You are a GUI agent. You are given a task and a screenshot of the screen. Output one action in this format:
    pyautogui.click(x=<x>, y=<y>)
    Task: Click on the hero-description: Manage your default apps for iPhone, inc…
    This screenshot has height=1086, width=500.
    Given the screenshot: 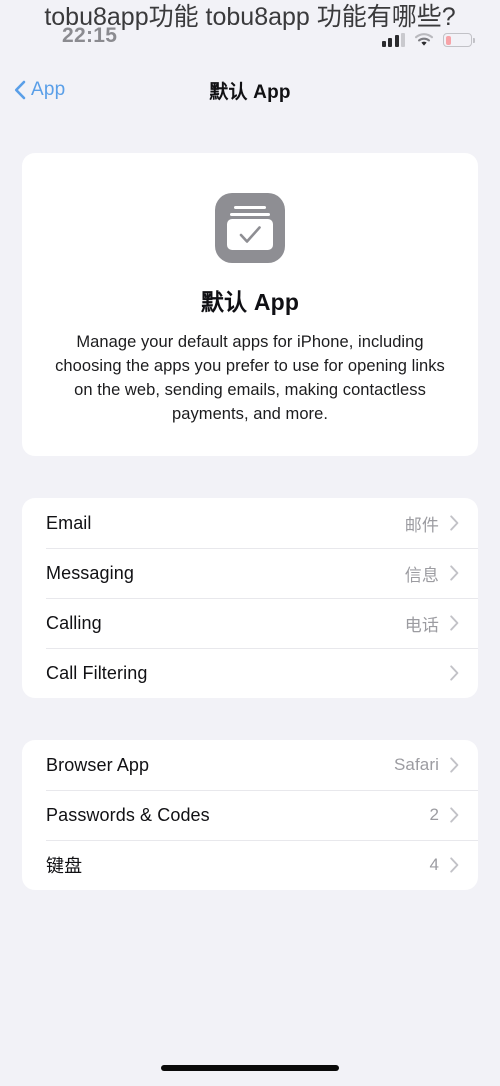 What is the action you would take?
    pyautogui.click(x=250, y=378)
    